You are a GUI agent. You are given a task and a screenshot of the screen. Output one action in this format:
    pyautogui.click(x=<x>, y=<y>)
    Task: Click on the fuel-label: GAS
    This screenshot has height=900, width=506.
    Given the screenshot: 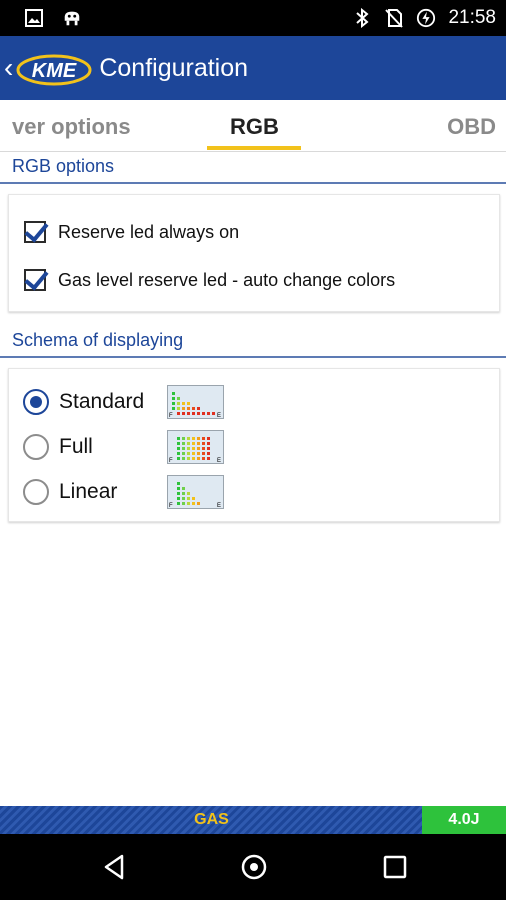 What is the action you would take?
    pyautogui.click(x=211, y=819)
    